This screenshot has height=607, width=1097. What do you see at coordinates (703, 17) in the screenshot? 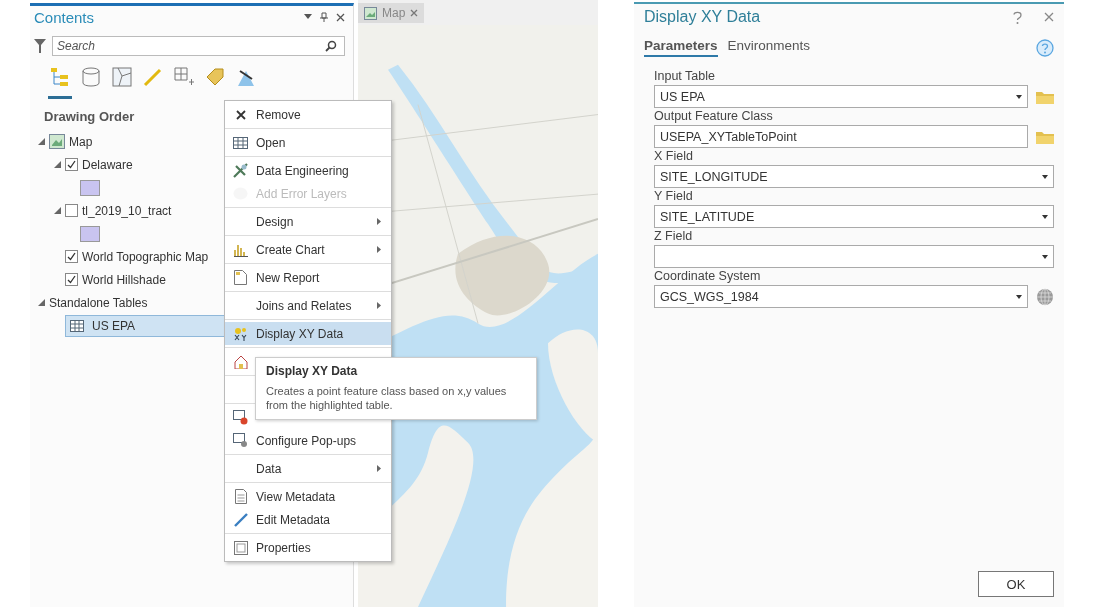
I see `dialog-title: Display XY Data` at bounding box center [703, 17].